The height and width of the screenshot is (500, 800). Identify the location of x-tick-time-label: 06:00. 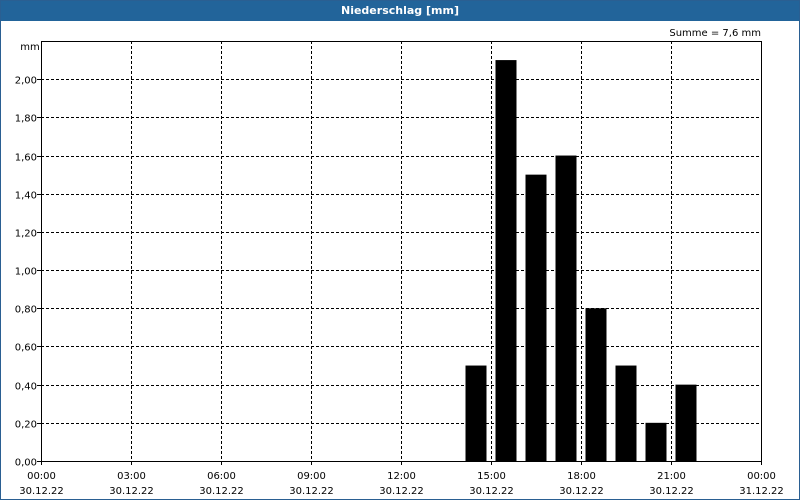
(221, 476).